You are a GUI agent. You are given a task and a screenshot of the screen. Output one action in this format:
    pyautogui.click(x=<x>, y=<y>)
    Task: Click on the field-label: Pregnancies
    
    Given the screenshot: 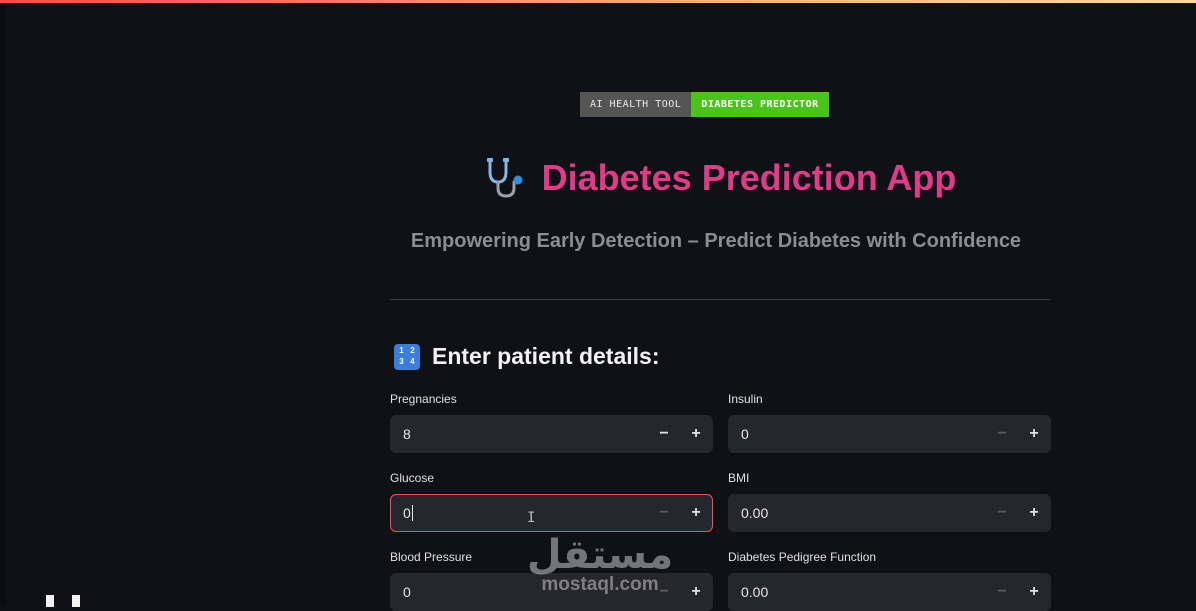 What is the action you would take?
    pyautogui.click(x=423, y=399)
    